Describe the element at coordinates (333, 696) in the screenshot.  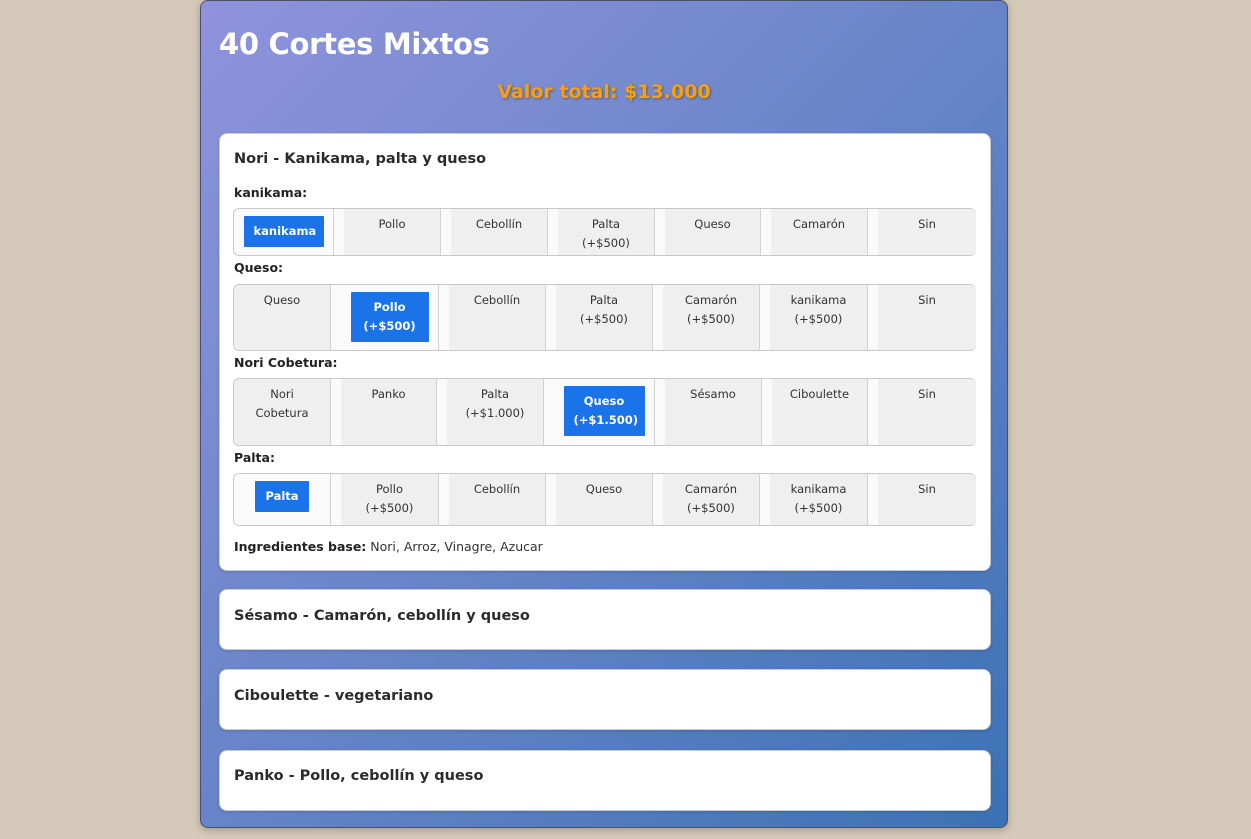
I see `card-title-ciboulette: Ciboulette - vegetariano` at that location.